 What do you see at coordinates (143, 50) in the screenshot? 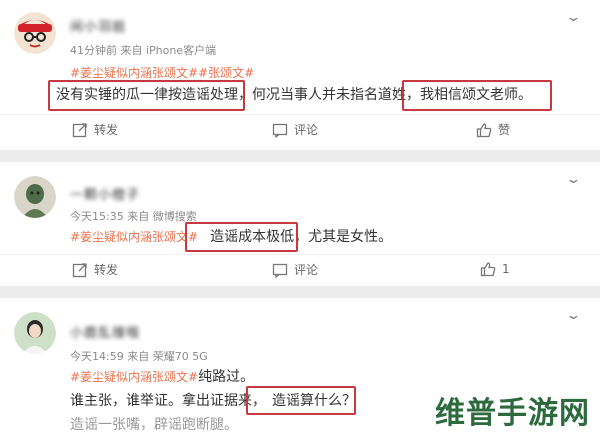
I see `comment-meta: 41分钟前 来自 iPhone客户端` at bounding box center [143, 50].